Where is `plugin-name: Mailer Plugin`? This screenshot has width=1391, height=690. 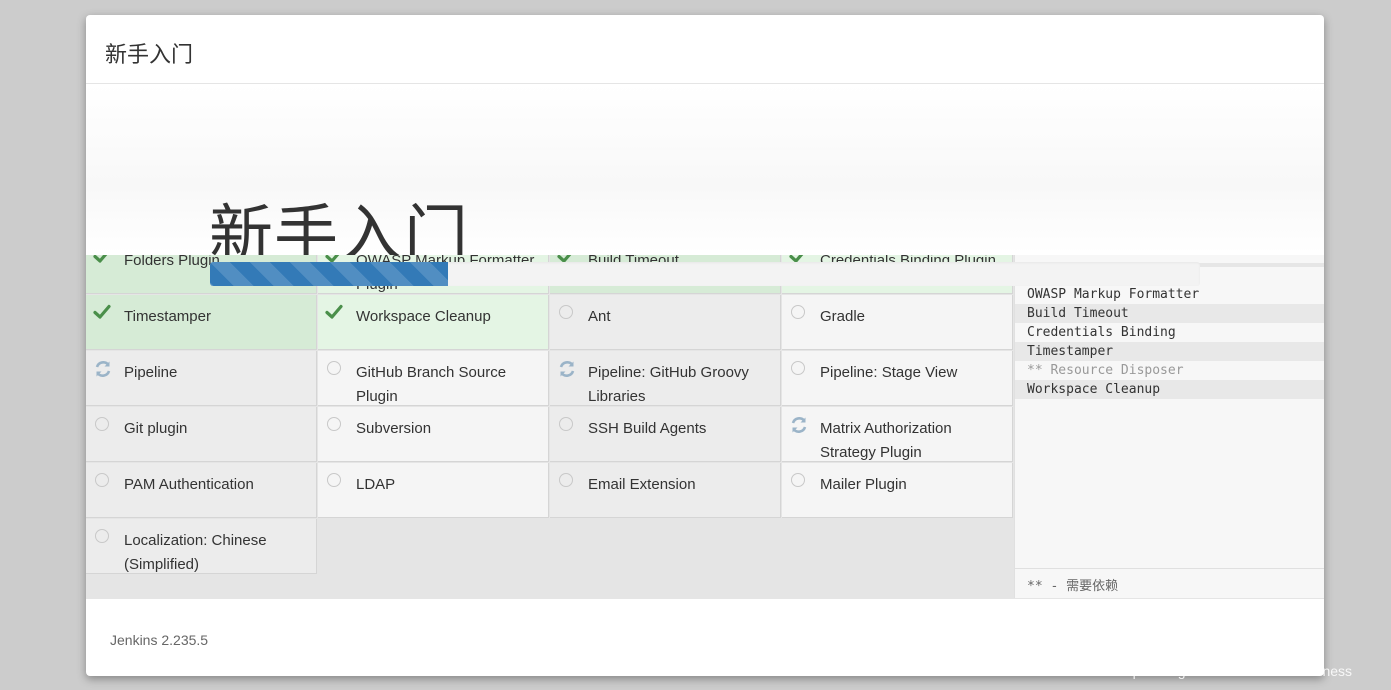 plugin-name: Mailer Plugin is located at coordinates (863, 484).